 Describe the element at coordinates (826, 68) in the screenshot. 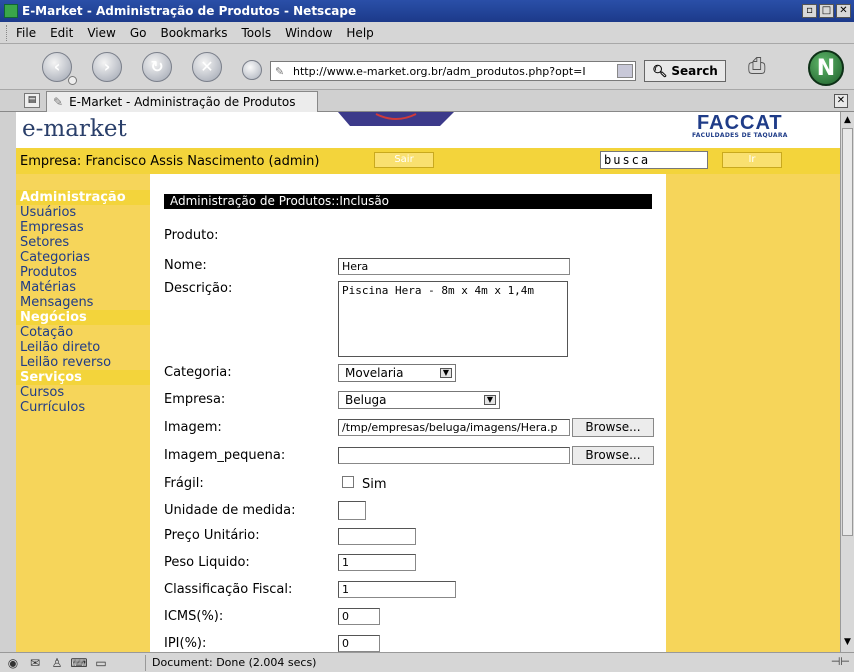

I see `netscape-logo-icon: N` at that location.